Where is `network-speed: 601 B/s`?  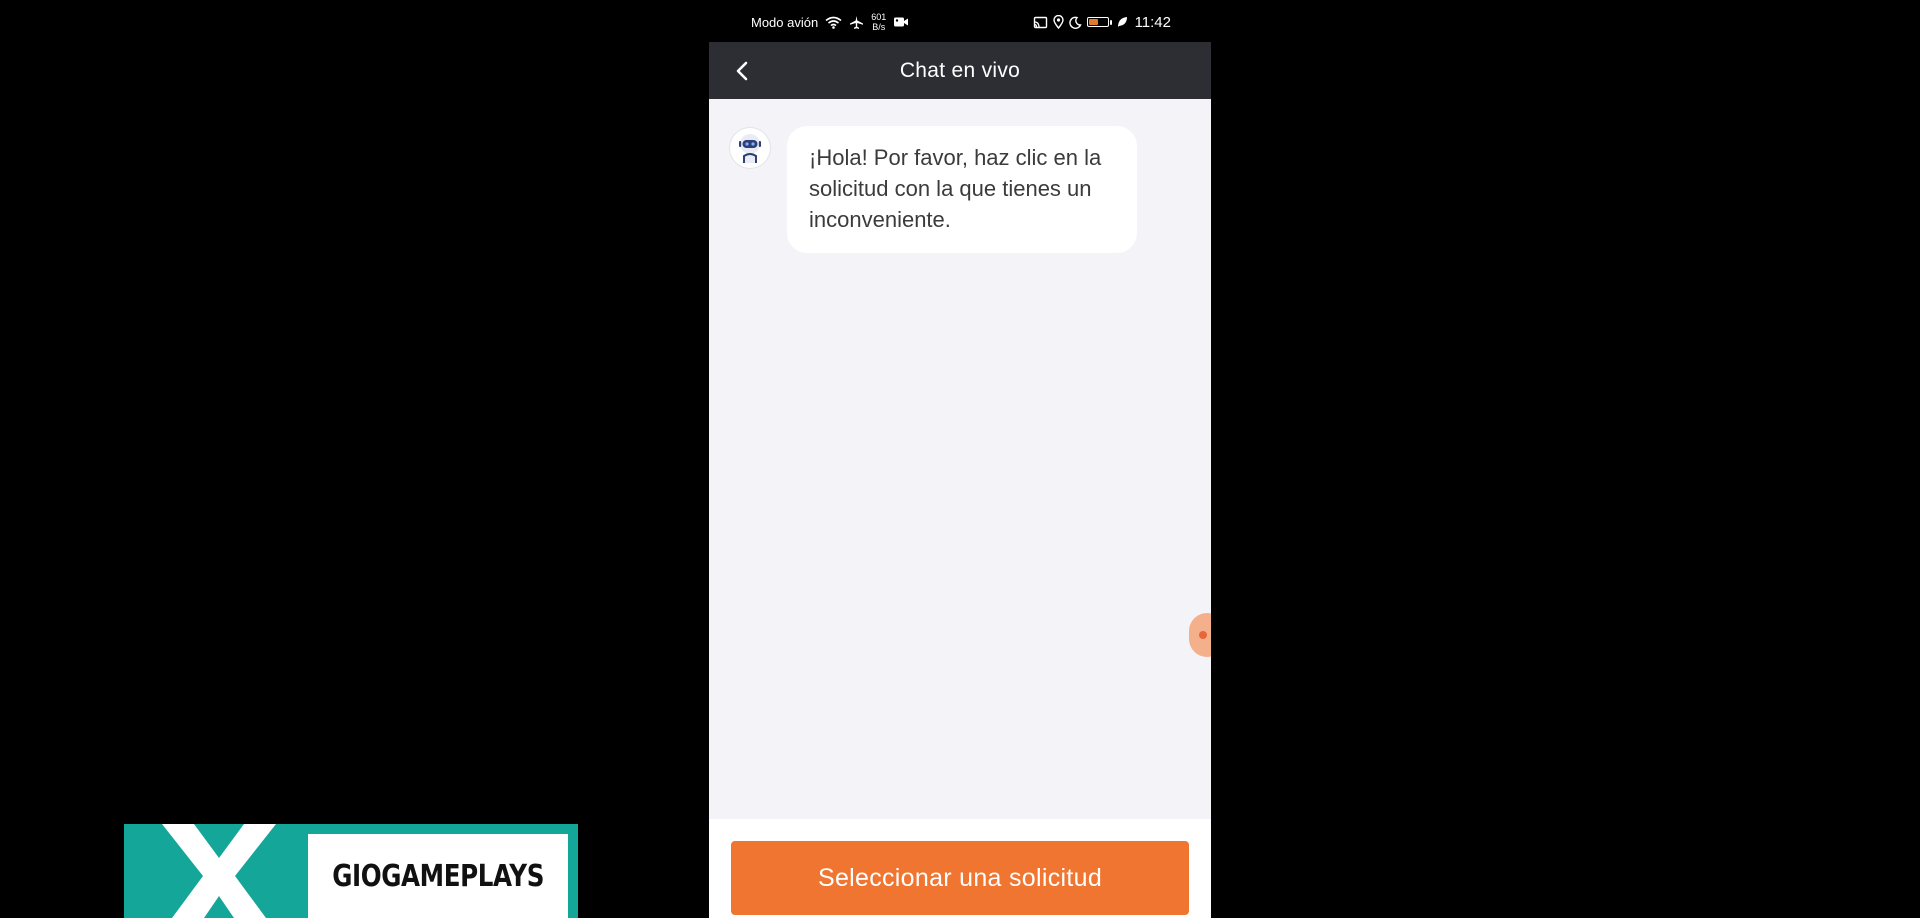 network-speed: 601 B/s is located at coordinates (878, 22).